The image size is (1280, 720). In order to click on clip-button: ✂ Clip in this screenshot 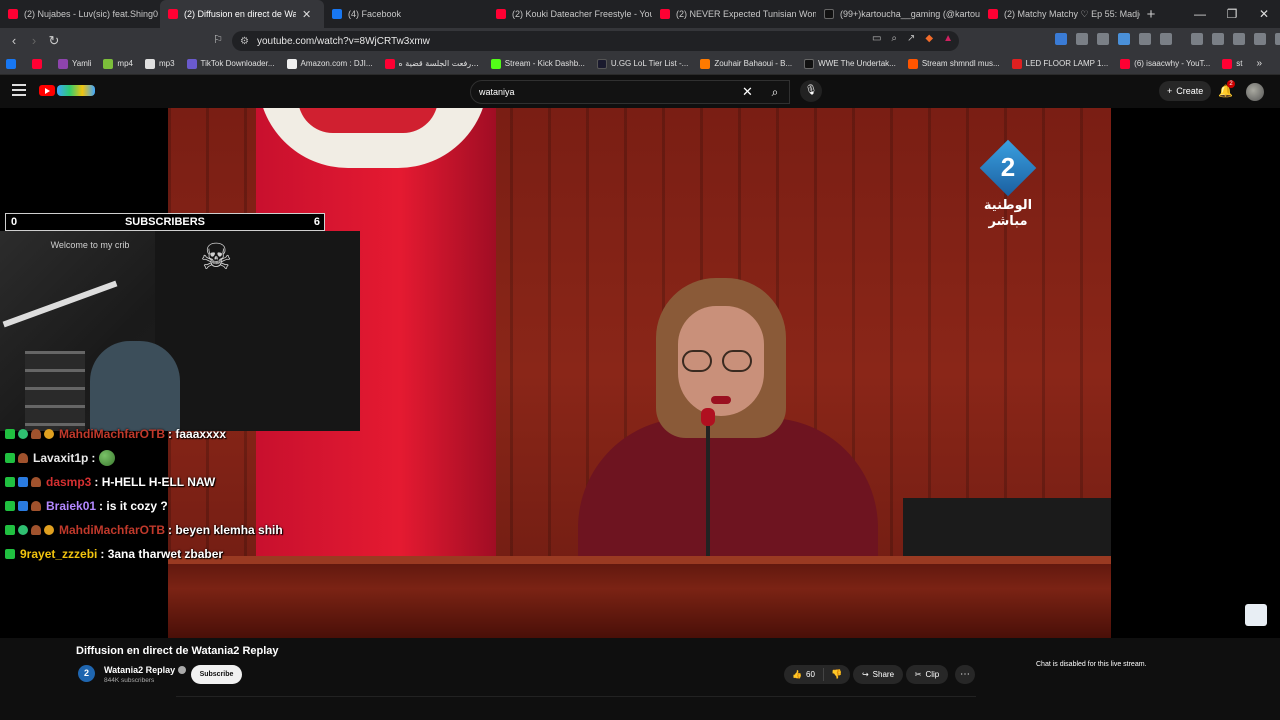, I will do `click(927, 674)`.